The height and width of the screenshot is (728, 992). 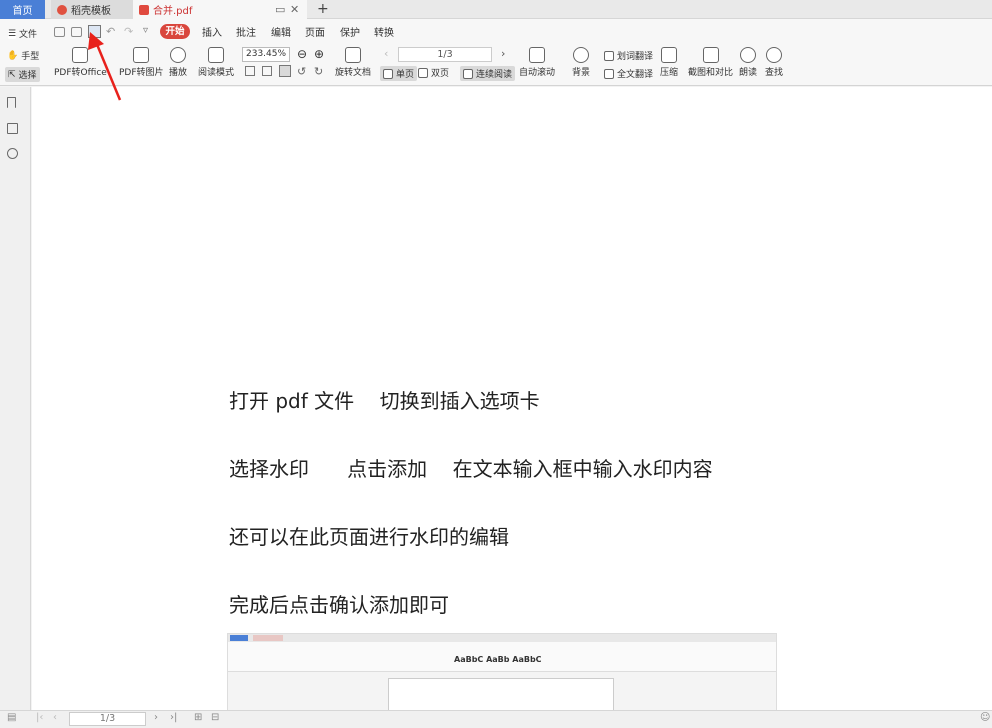 I want to click on menu-page: 页面, so click(x=315, y=31).